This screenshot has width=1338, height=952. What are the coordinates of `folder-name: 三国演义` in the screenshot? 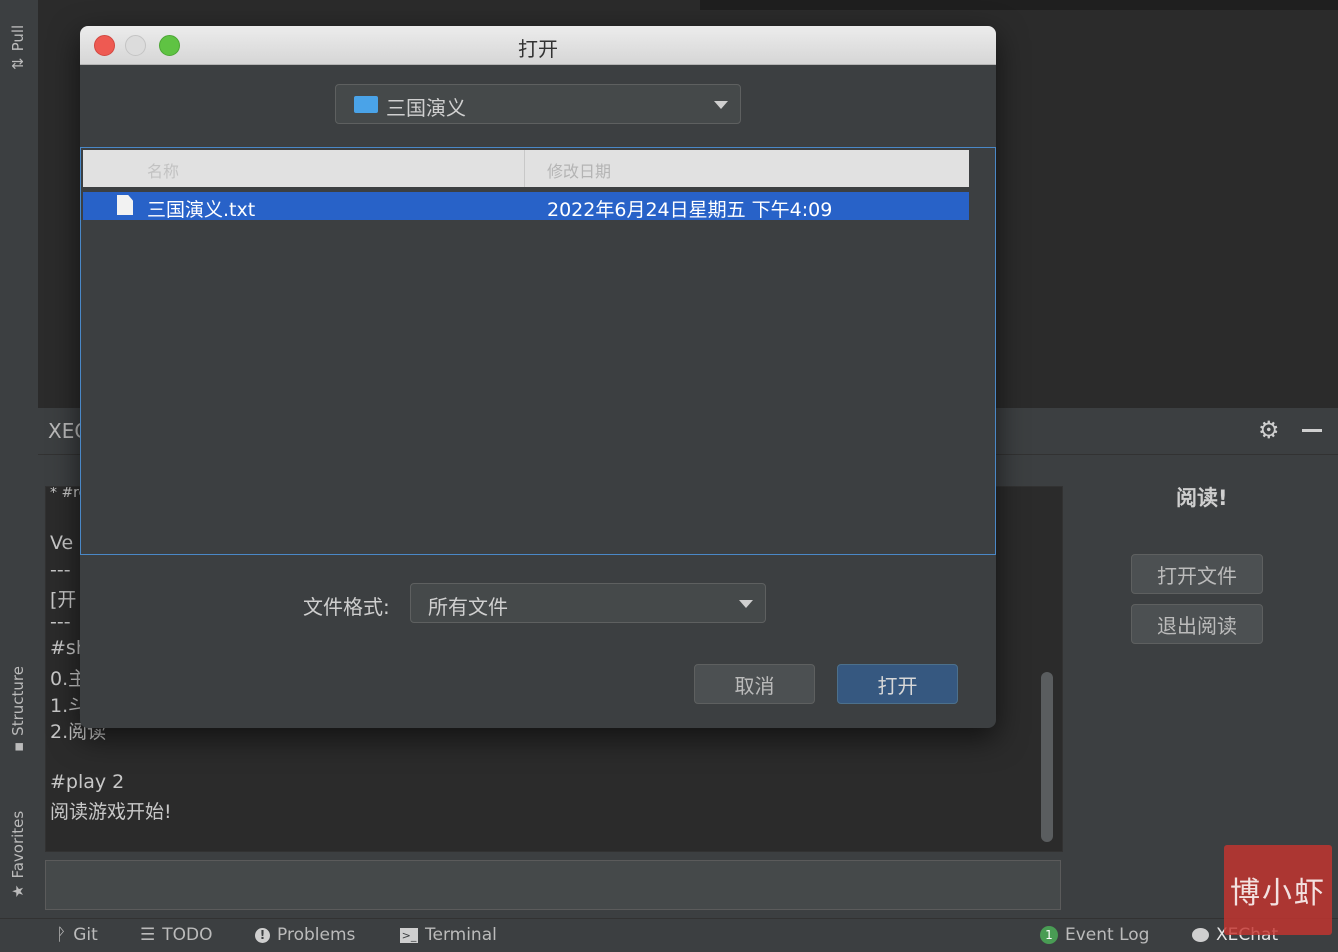 It's located at (426, 108).